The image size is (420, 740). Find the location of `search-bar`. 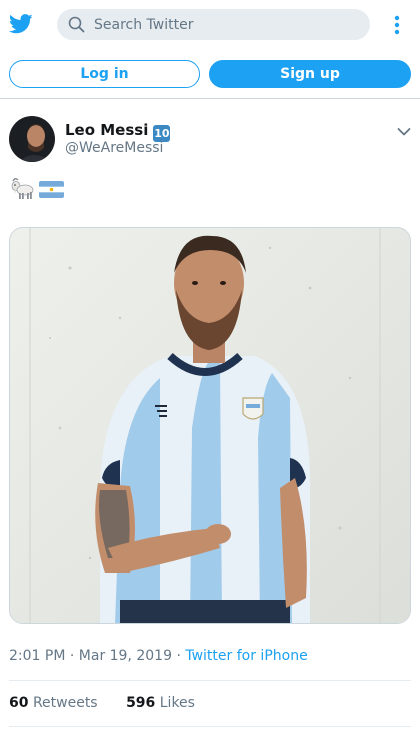

search-bar is located at coordinates (213, 24).